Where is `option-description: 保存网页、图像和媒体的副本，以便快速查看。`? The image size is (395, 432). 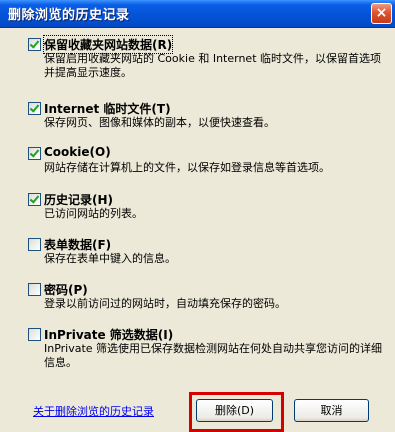
option-description: 保存网页、图像和媒体的副本，以便快速查看。 is located at coordinates (159, 122).